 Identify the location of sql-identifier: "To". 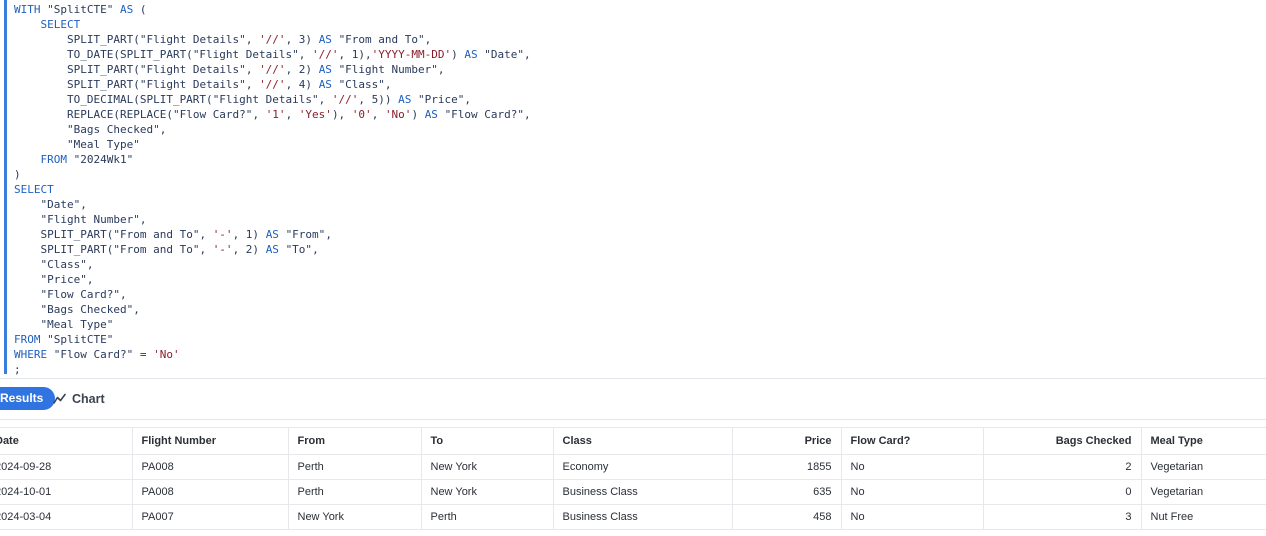
(299, 249).